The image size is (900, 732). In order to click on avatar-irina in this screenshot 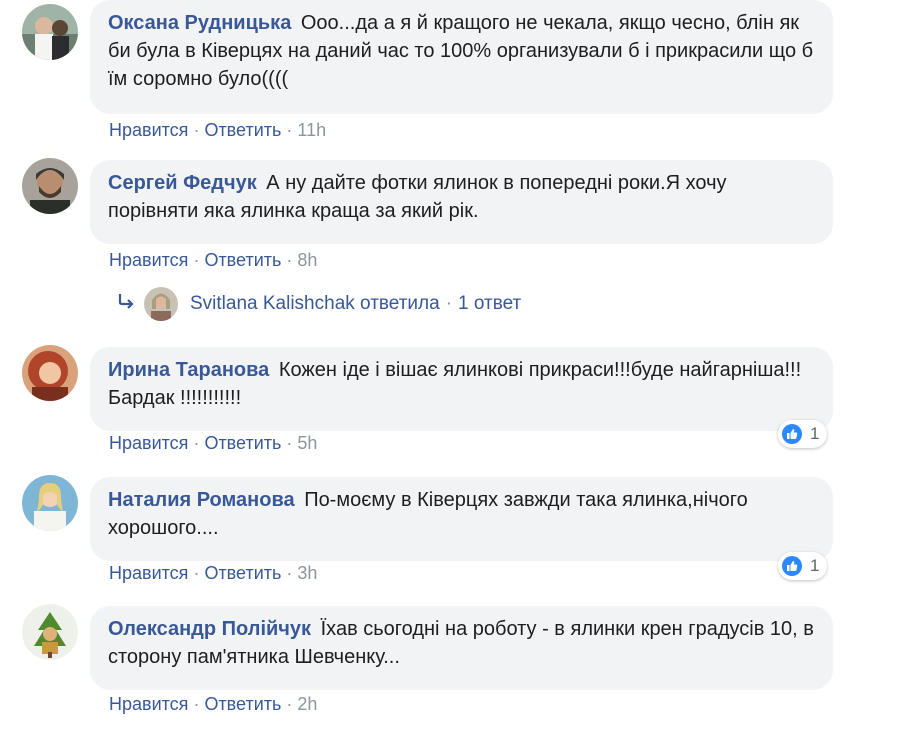, I will do `click(50, 373)`.